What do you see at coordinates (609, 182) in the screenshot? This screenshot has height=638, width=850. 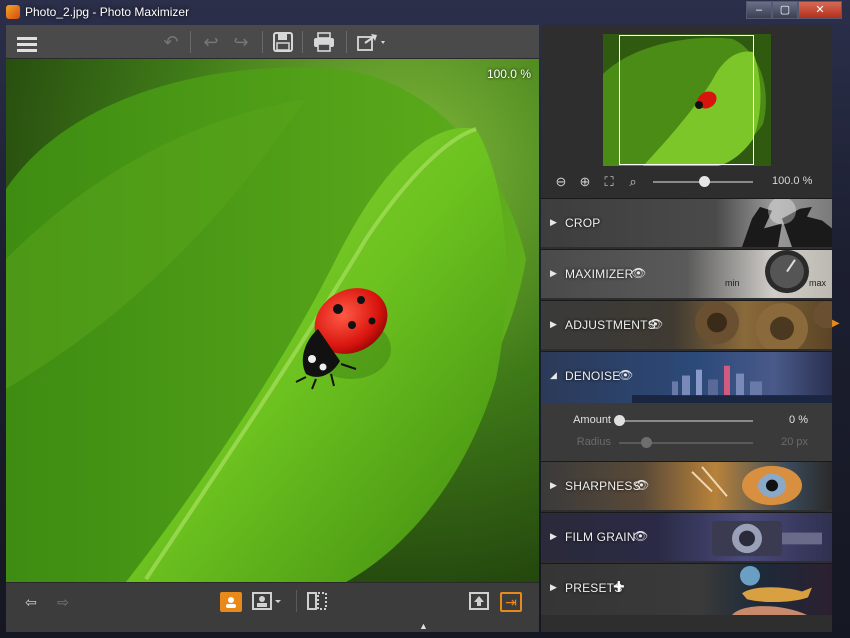 I see `fit-icon: ⛶` at bounding box center [609, 182].